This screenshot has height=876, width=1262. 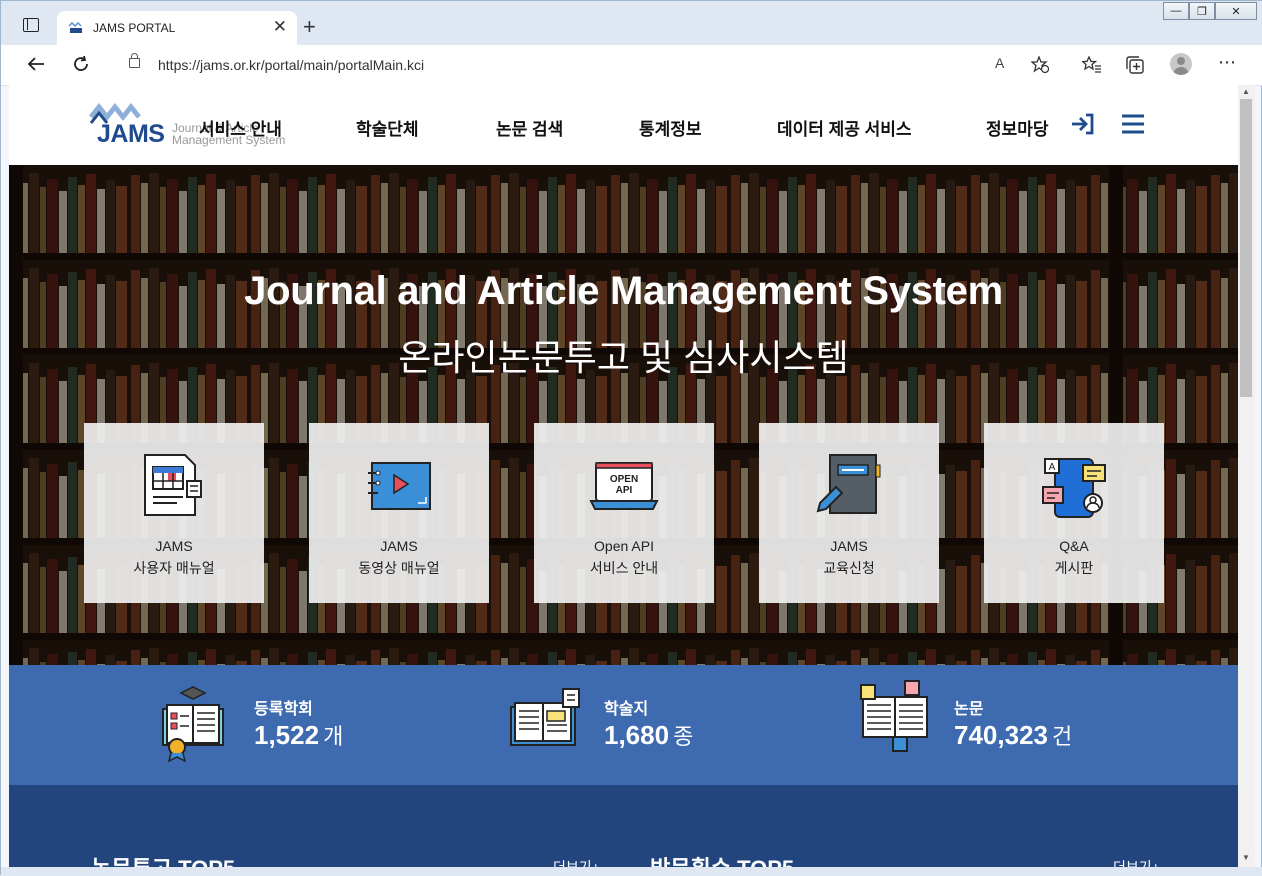 I want to click on close-window-button: ✕, so click(x=1236, y=11).